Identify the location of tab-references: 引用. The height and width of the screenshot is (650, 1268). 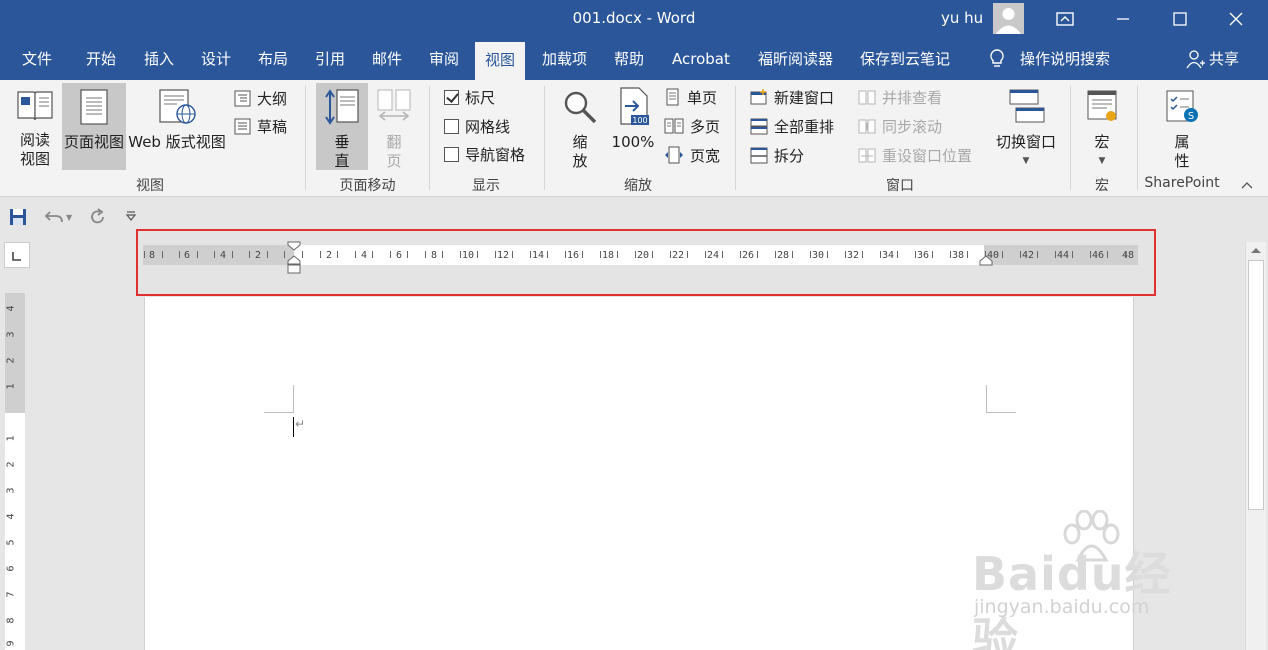
(330, 59).